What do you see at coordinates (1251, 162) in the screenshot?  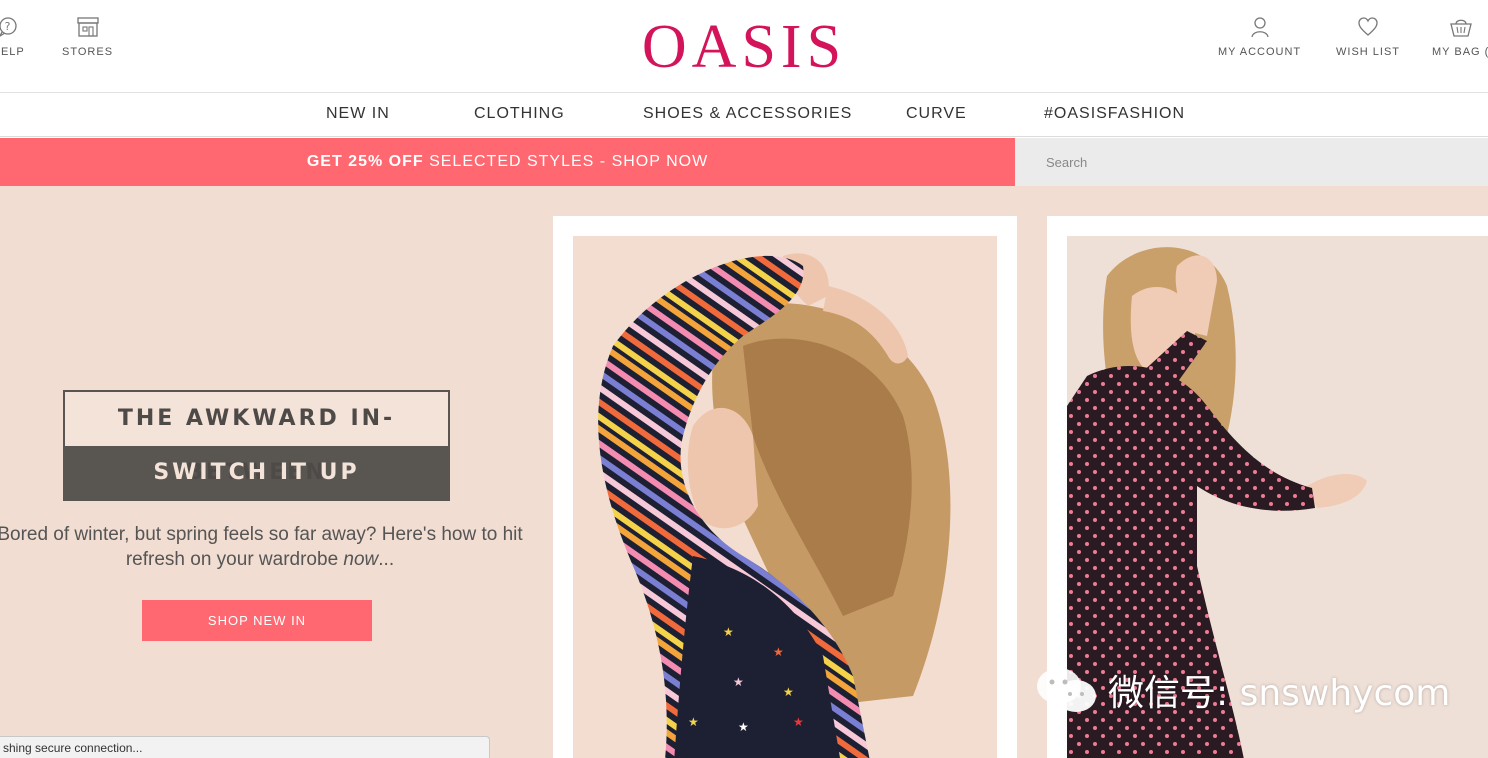 I see `search-input` at bounding box center [1251, 162].